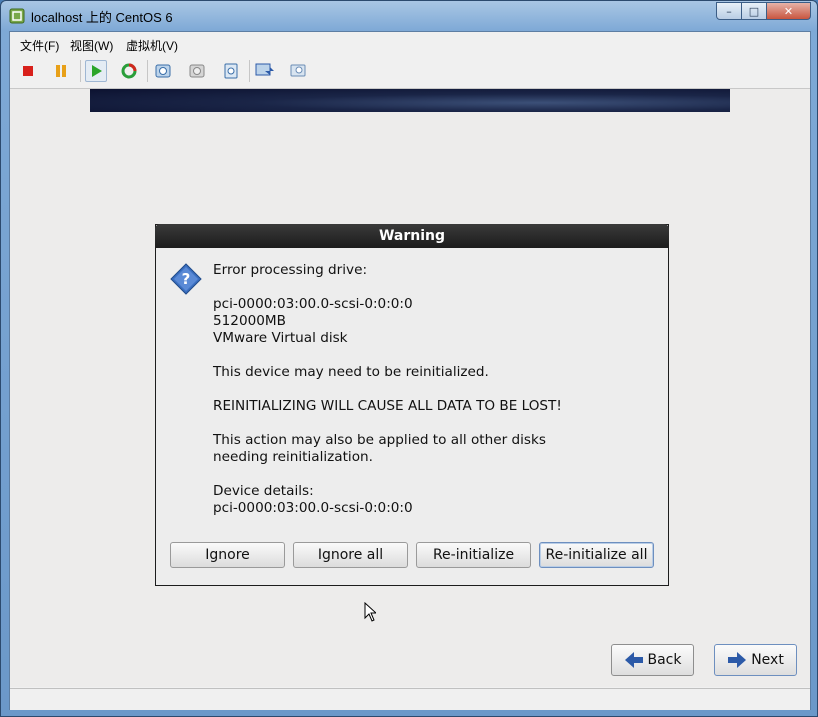 The height and width of the screenshot is (717, 818). What do you see at coordinates (410, 43) in the screenshot?
I see `menu-bar: 文件(F) 视图(W) 虚拟机(V)` at bounding box center [410, 43].